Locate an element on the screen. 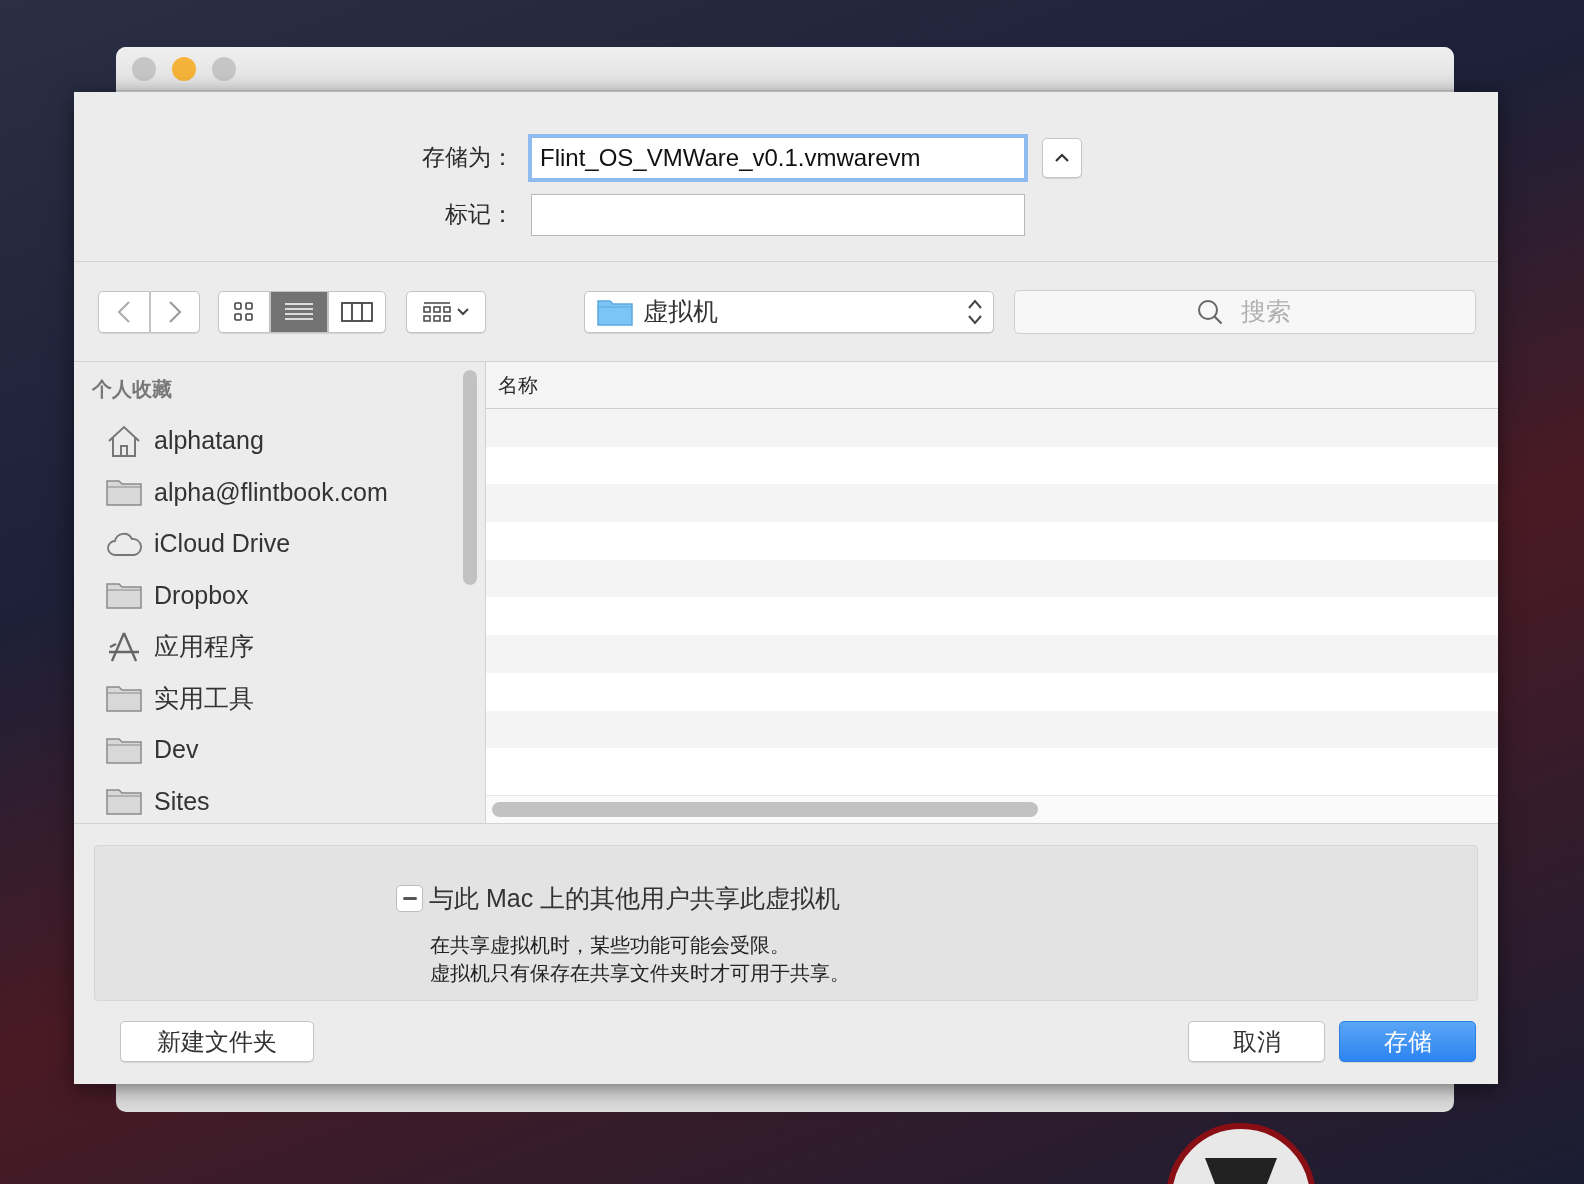 This screenshot has width=1584, height=1184. sidebar-item-label: Dev is located at coordinates (176, 750).